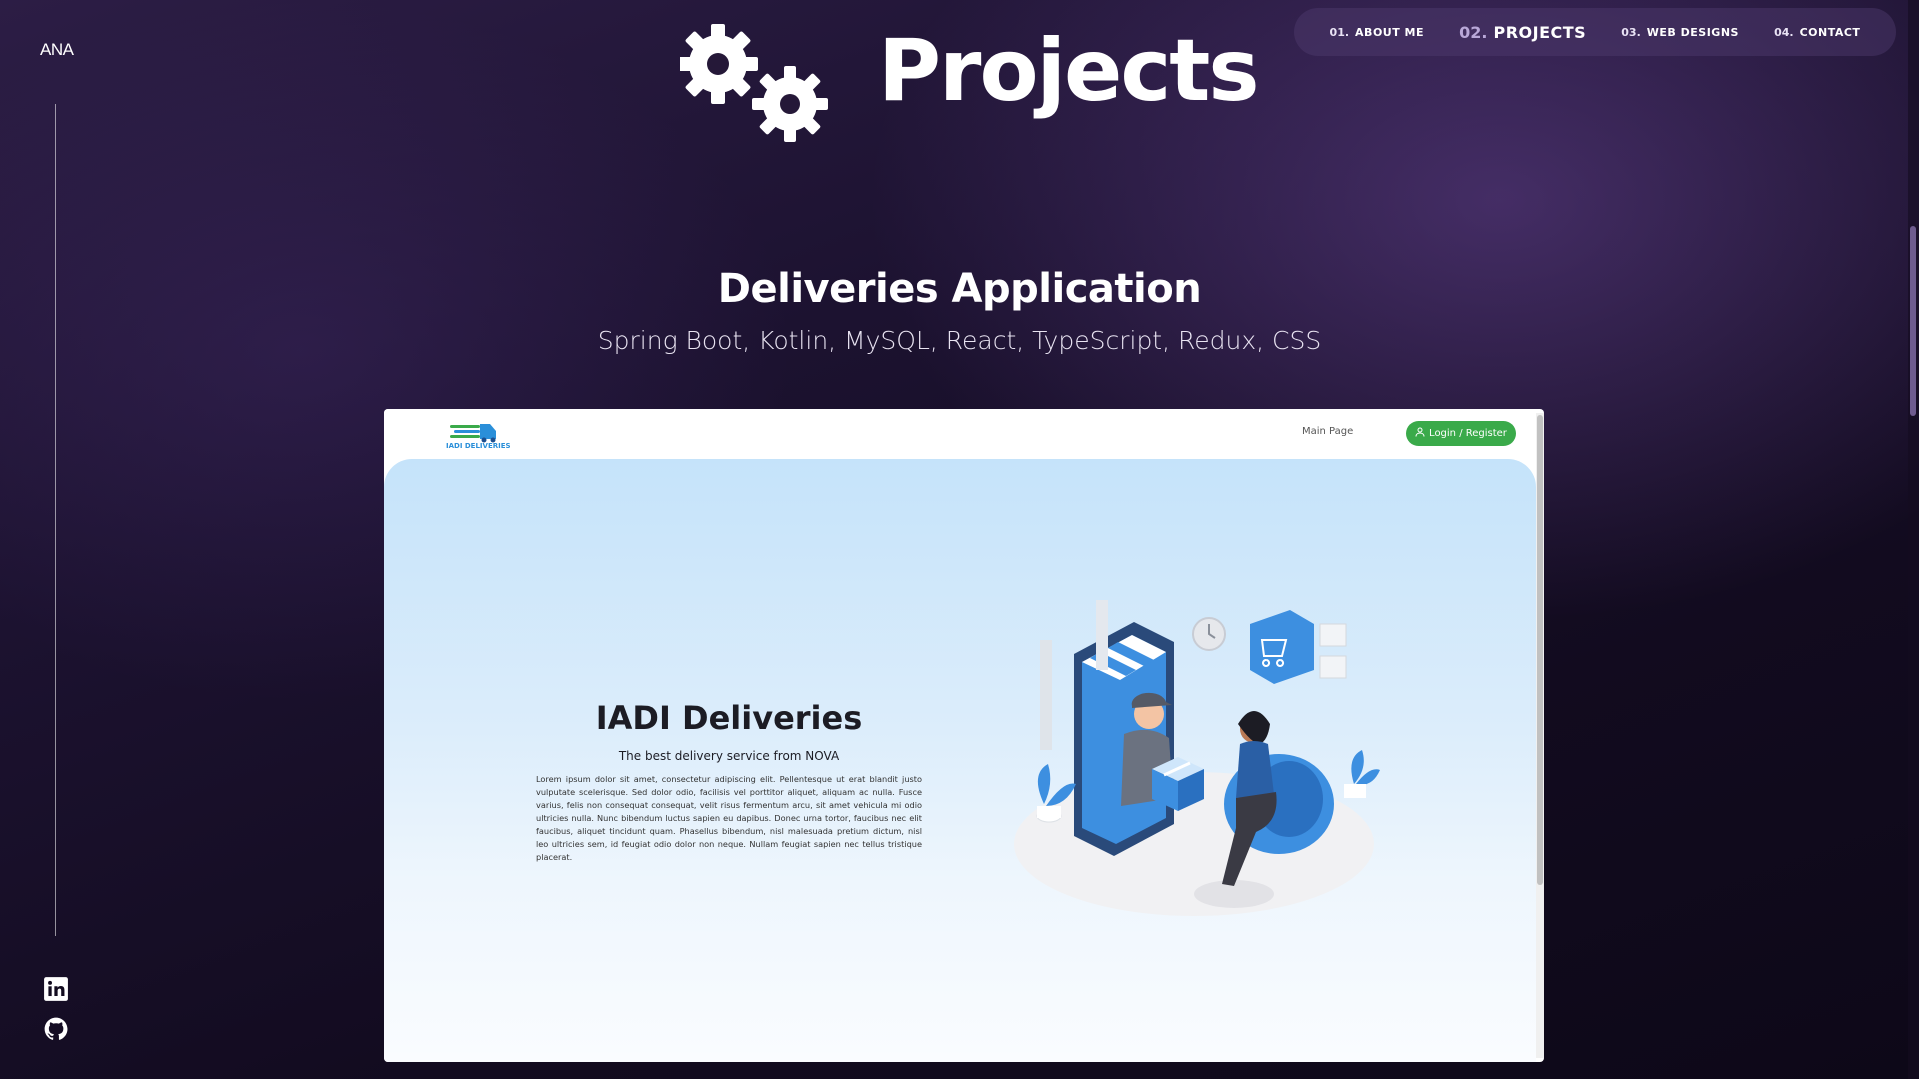 Image resolution: width=1919 pixels, height=1079 pixels. Describe the element at coordinates (1327, 431) in the screenshot. I see `main-page-link: Main Page` at that location.